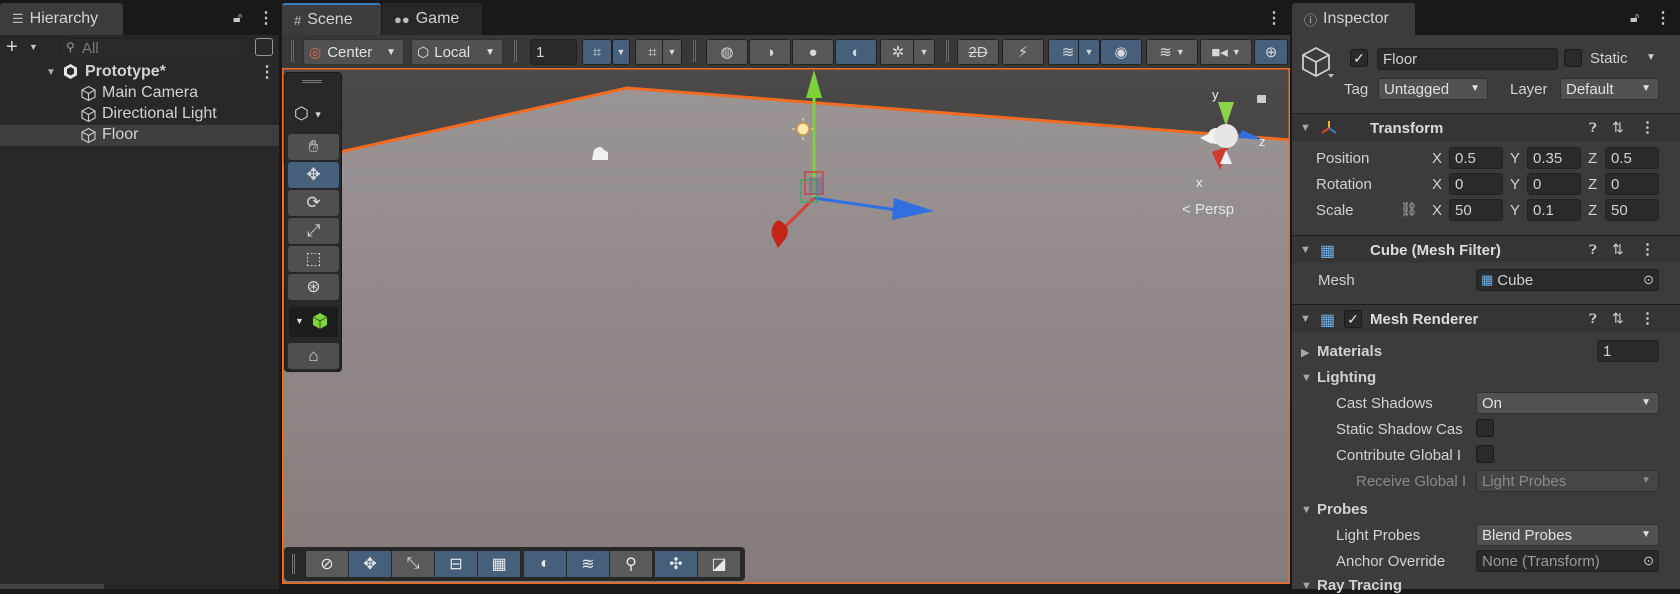 This screenshot has width=1680, height=594. Describe the element at coordinates (313, 147) in the screenshot. I see `hand-tool-icon: ✋︎` at that location.